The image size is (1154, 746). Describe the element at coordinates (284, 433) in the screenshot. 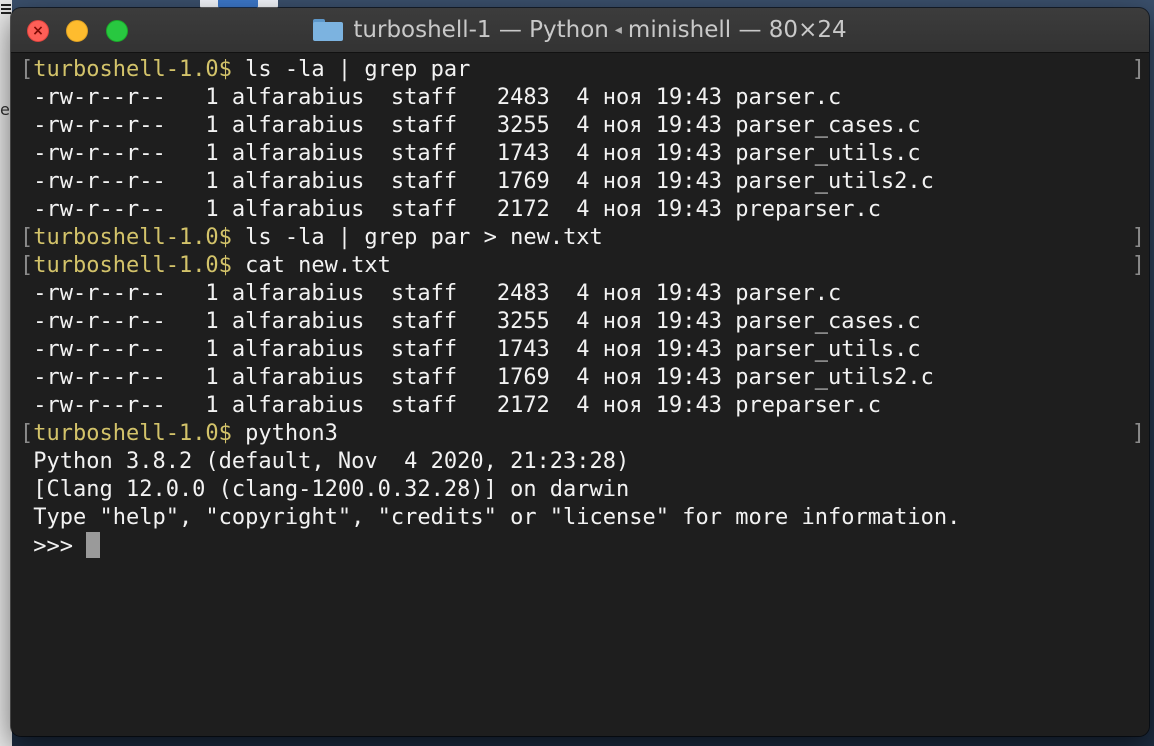

I see `command-text: python3` at that location.